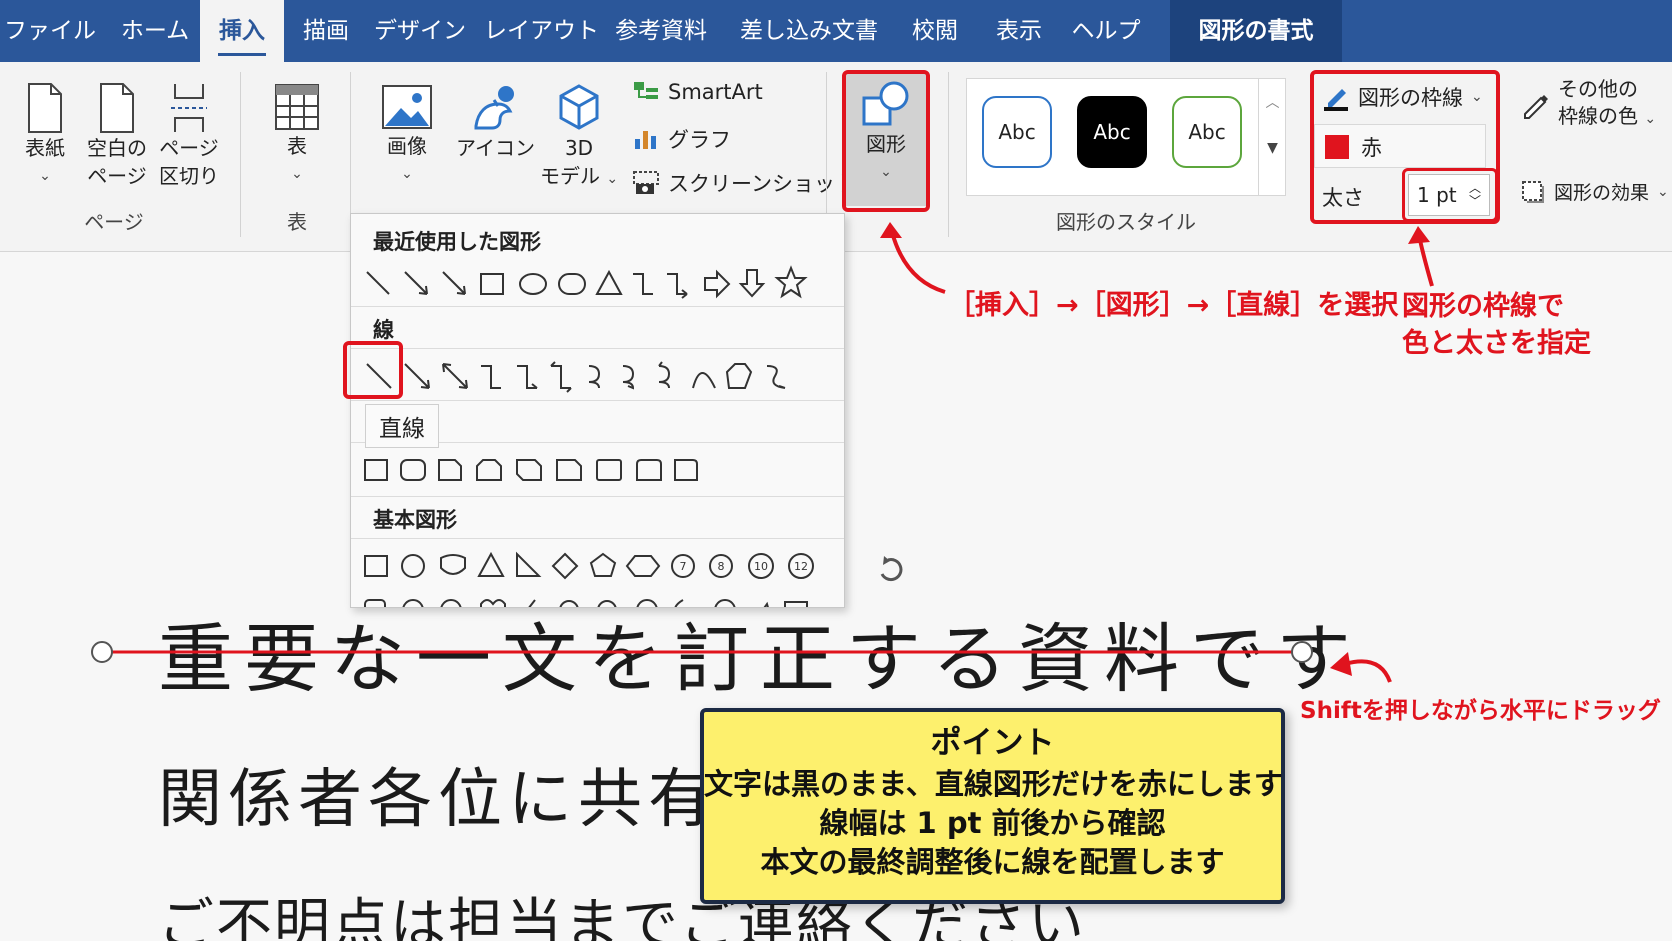 The width and height of the screenshot is (1672, 941). What do you see at coordinates (1496, 325) in the screenshot?
I see `outline-annotation: 図形の枠線で 色と太さを指定` at bounding box center [1496, 325].